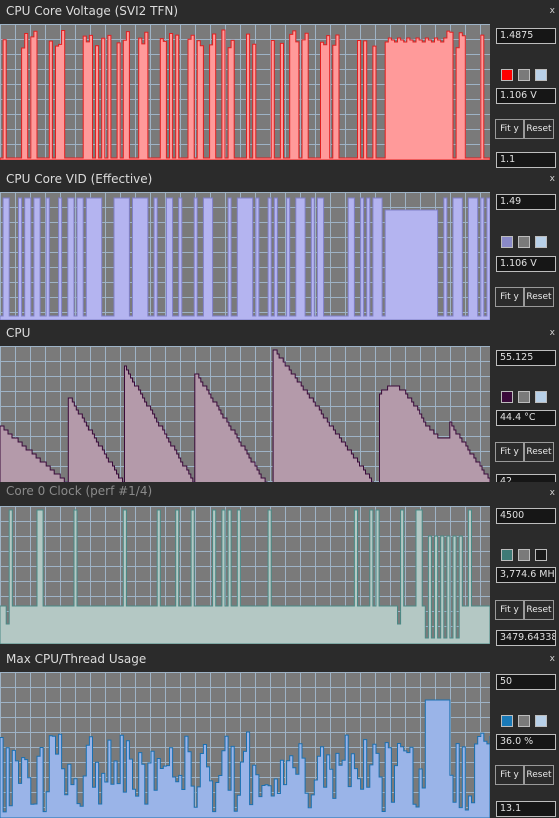  What do you see at coordinates (18, 333) in the screenshot?
I see `panel-title: CPU` at bounding box center [18, 333].